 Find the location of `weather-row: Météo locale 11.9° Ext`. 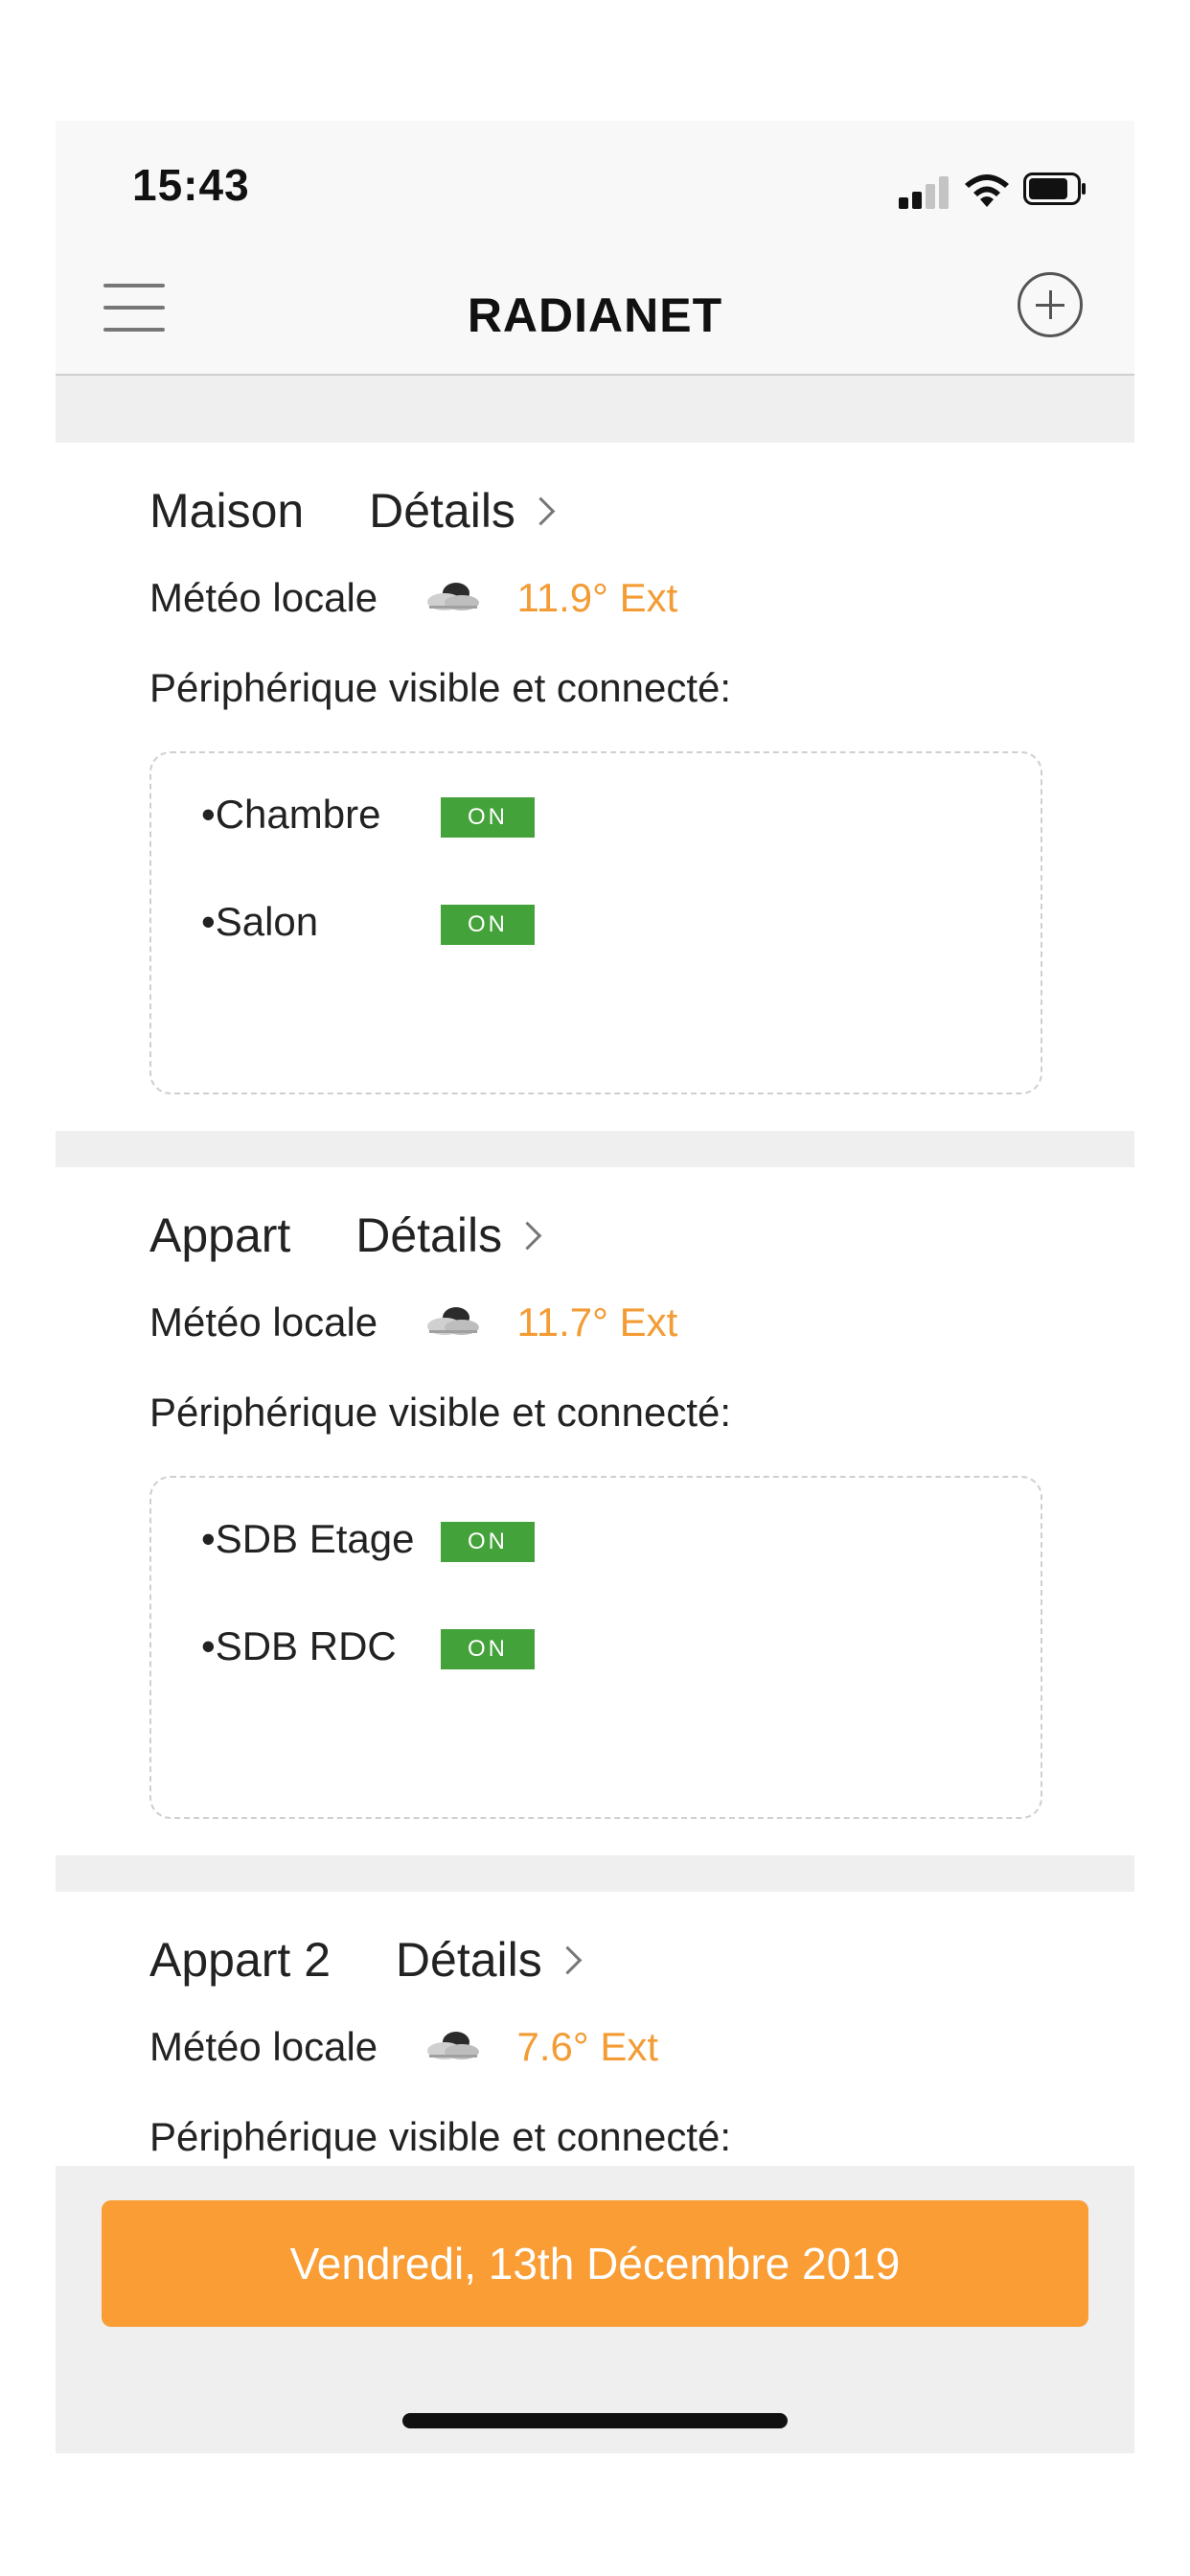

weather-row: Météo locale 11.9° Ext is located at coordinates (413, 598).